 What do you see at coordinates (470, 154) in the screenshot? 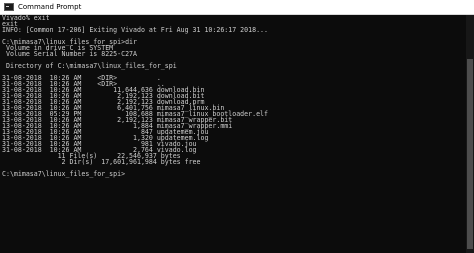
I see `scroll-thumb` at bounding box center [470, 154].